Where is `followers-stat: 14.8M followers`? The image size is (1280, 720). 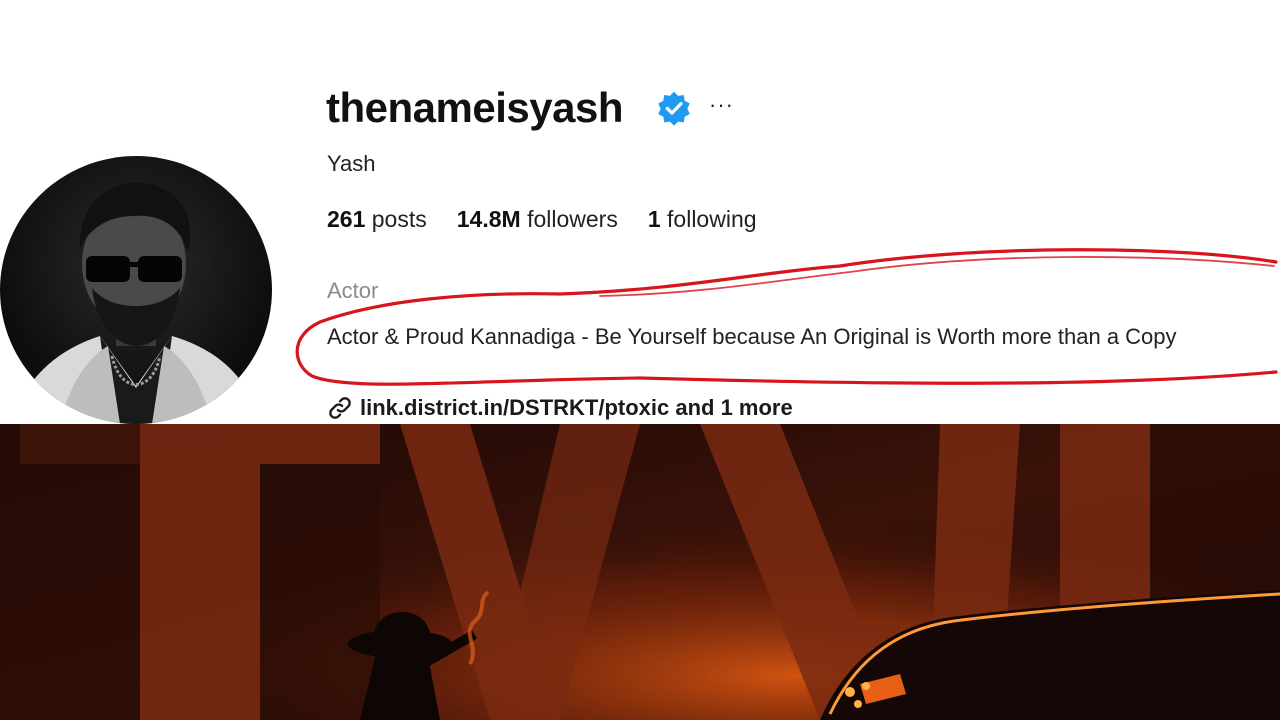
followers-stat: 14.8M followers is located at coordinates (537, 219).